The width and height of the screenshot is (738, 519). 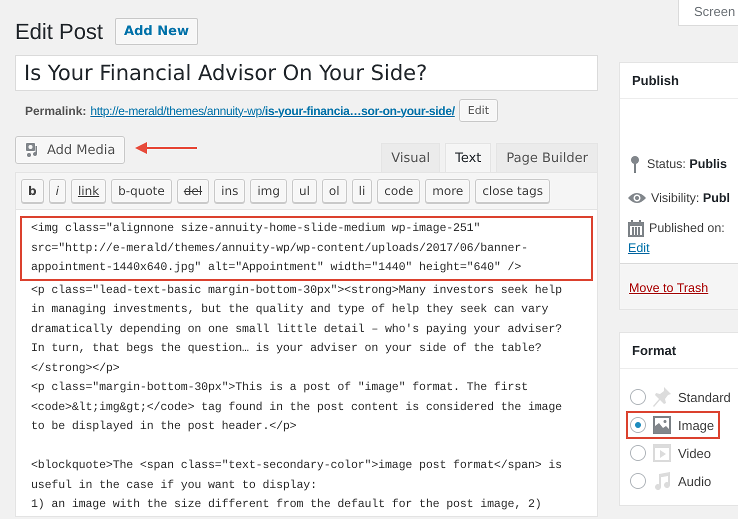 I want to click on add-media-button: Add Media, so click(x=70, y=150).